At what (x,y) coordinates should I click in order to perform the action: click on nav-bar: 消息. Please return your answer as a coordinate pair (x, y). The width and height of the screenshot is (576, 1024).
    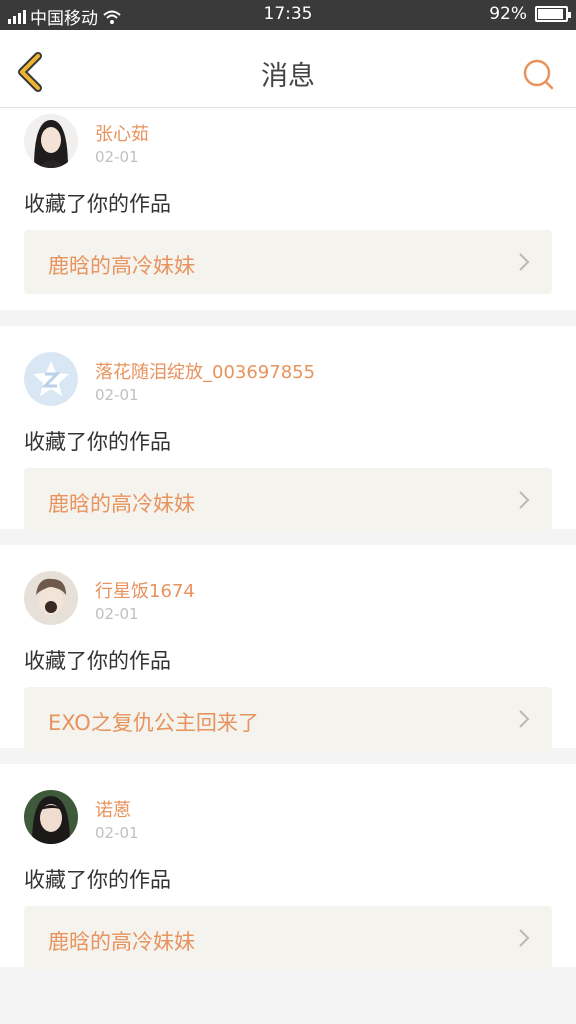
    Looking at the image, I should click on (288, 69).